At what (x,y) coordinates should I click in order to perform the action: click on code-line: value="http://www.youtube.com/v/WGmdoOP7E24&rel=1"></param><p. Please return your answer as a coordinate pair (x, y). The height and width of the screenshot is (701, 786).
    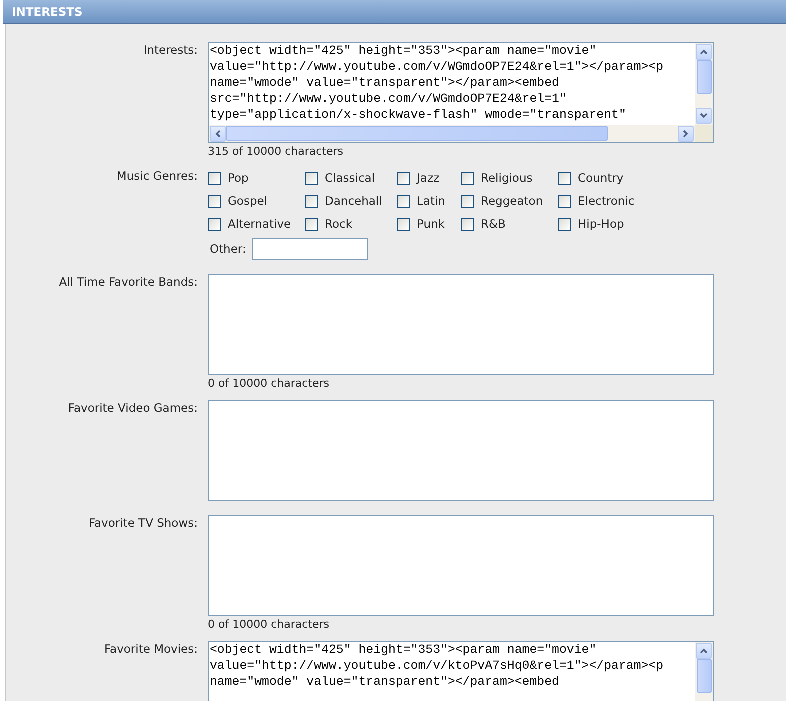
    Looking at the image, I should click on (437, 67).